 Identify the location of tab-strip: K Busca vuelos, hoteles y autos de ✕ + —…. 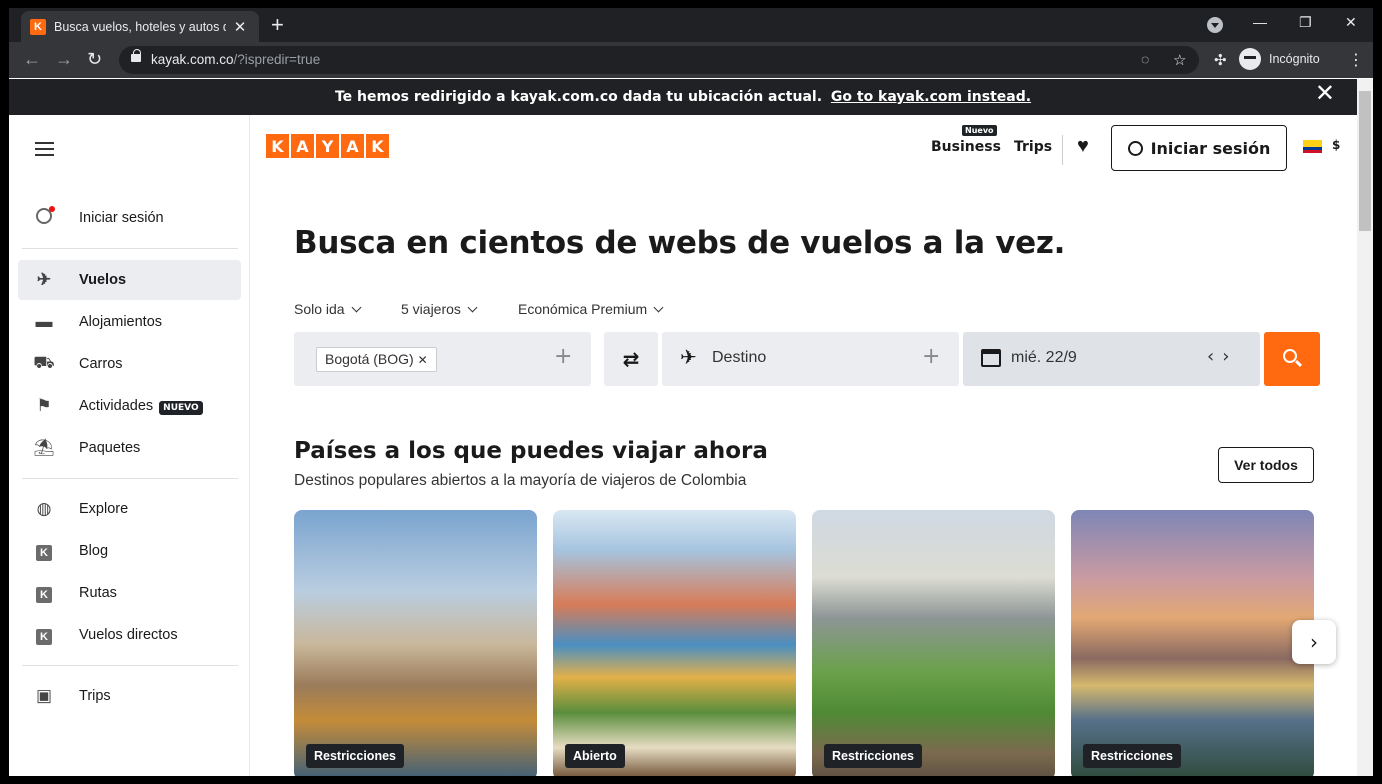
(691, 25).